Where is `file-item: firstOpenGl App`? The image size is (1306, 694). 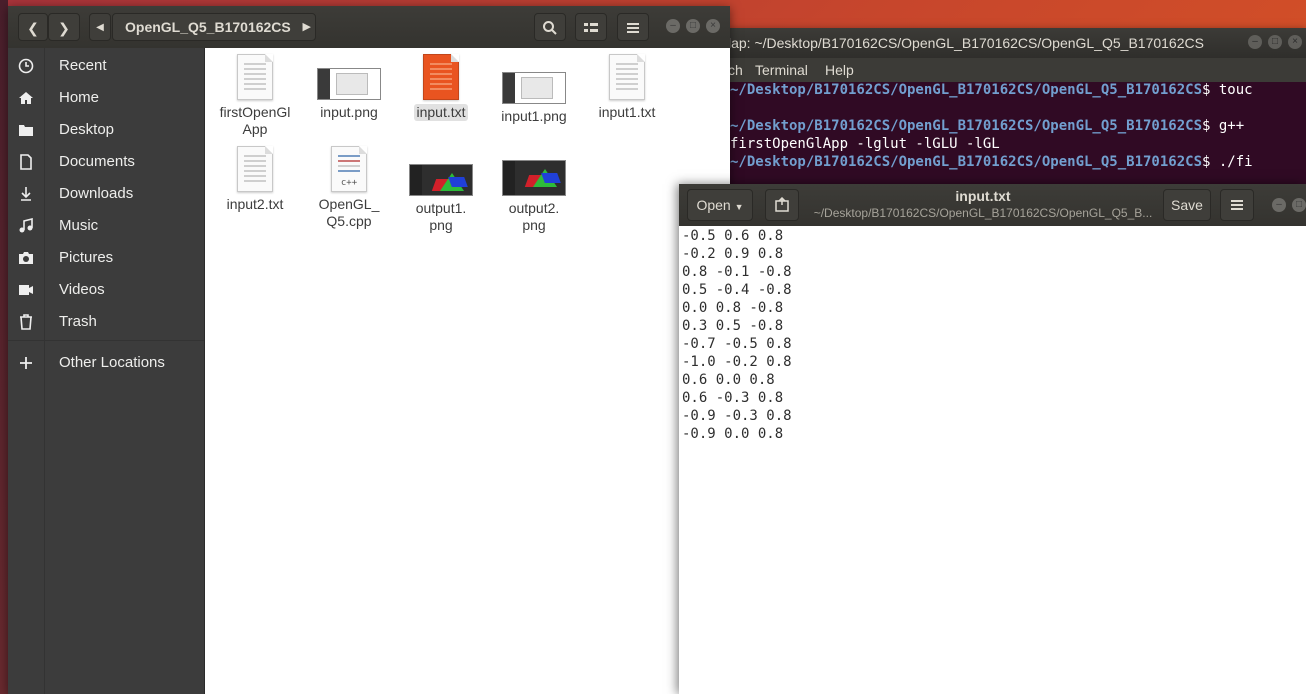 file-item: firstOpenGl App is located at coordinates (255, 96).